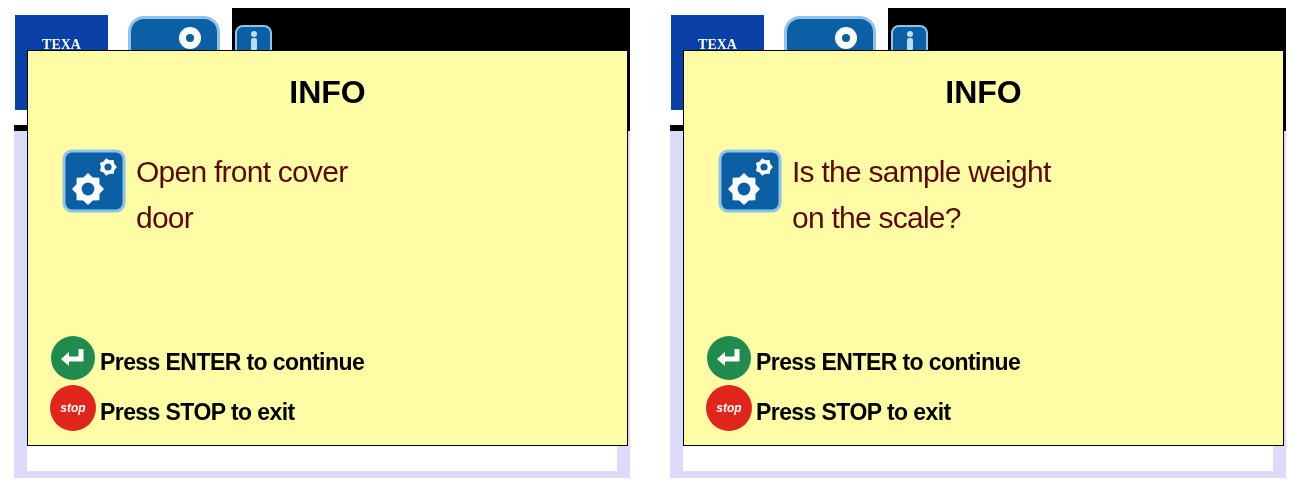 The height and width of the screenshot is (481, 1289). I want to click on message-text: door, so click(165, 218).